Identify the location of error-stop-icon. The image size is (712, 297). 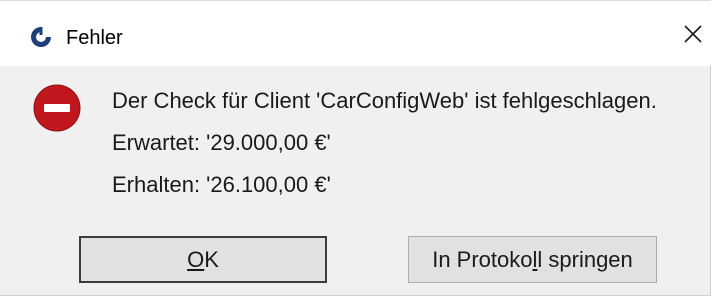
(57, 108).